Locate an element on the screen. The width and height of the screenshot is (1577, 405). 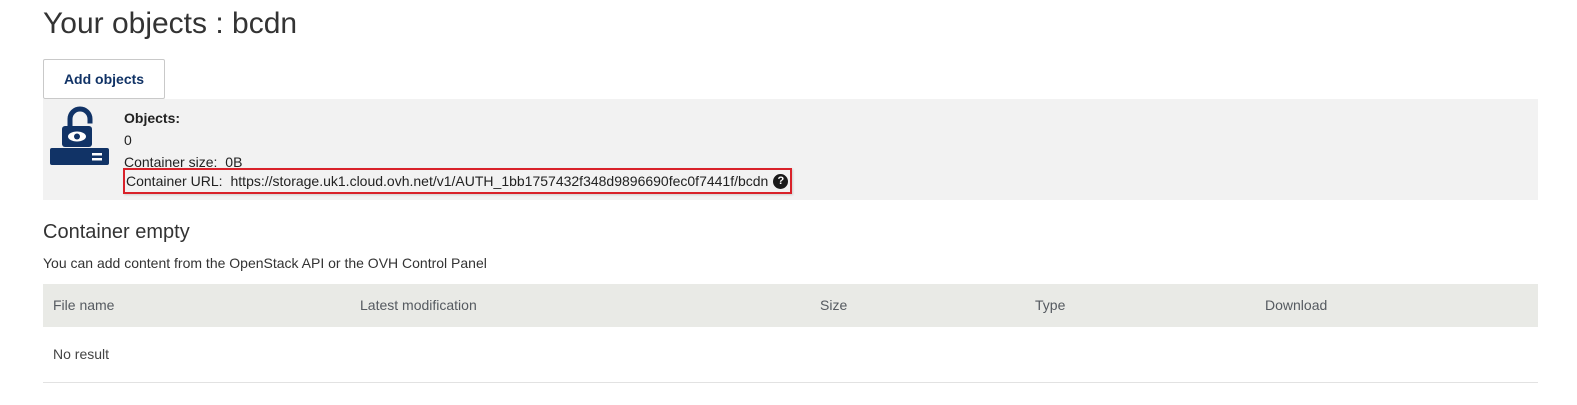
objects-count: 0 is located at coordinates (128, 140).